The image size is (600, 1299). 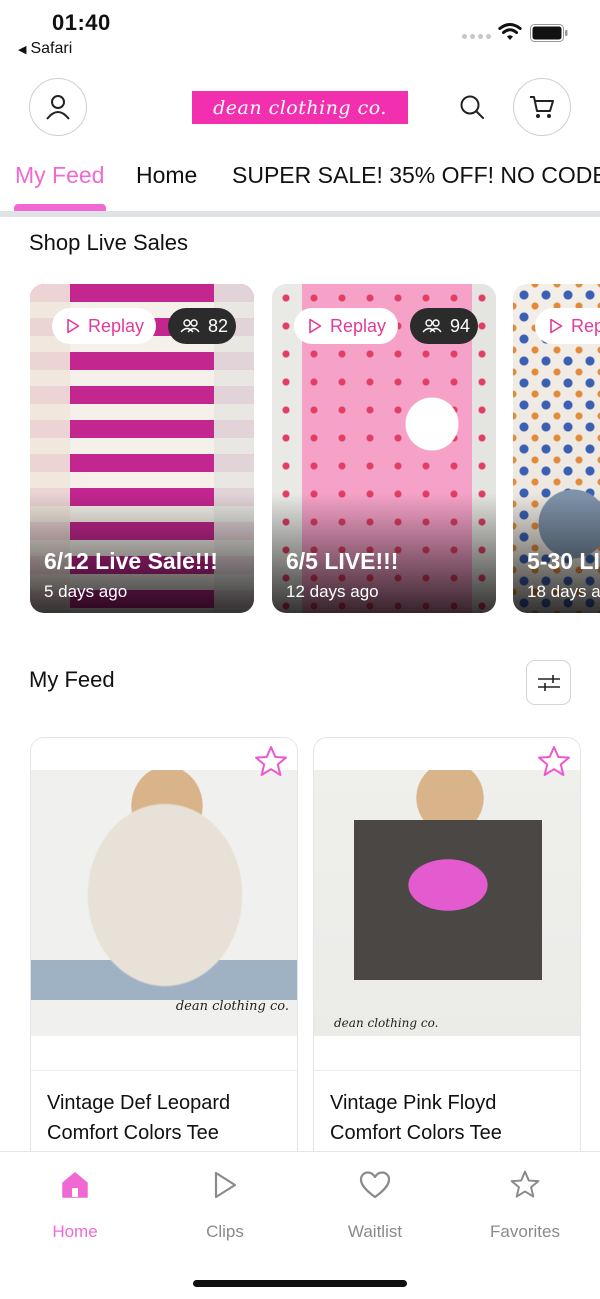 I want to click on sliders-icon, so click(x=548, y=682).